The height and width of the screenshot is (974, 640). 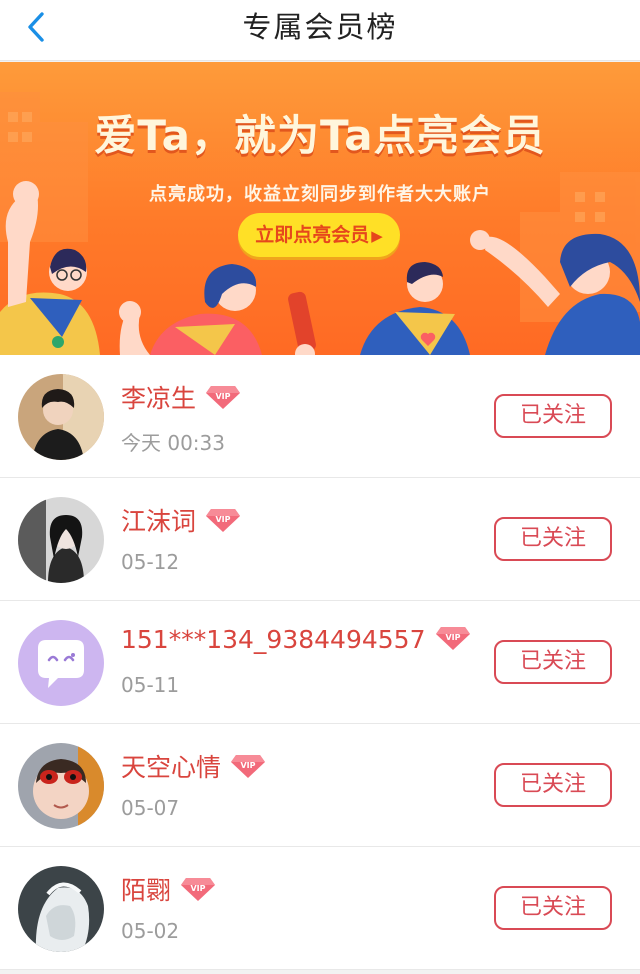 I want to click on member-name: 李凉生 VIP, so click(x=181, y=397).